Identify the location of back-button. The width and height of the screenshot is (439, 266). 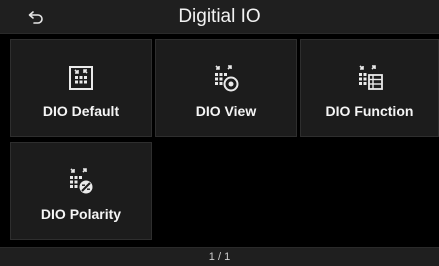
(36, 16).